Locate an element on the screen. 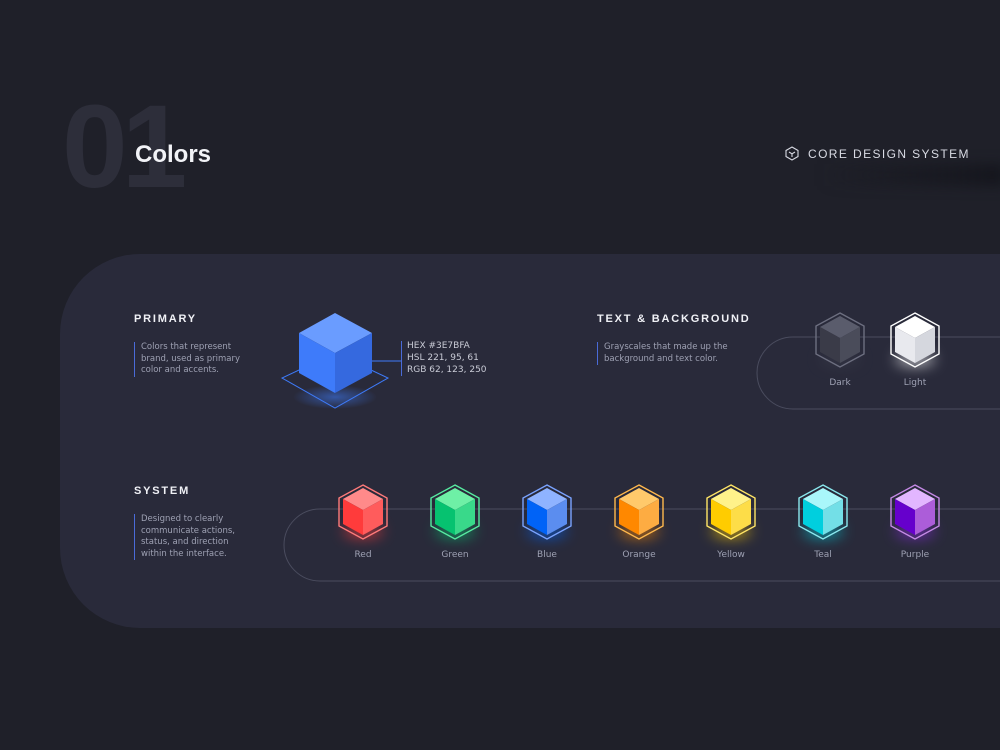  text-background-swatch-dark: Dark is located at coordinates (840, 349).